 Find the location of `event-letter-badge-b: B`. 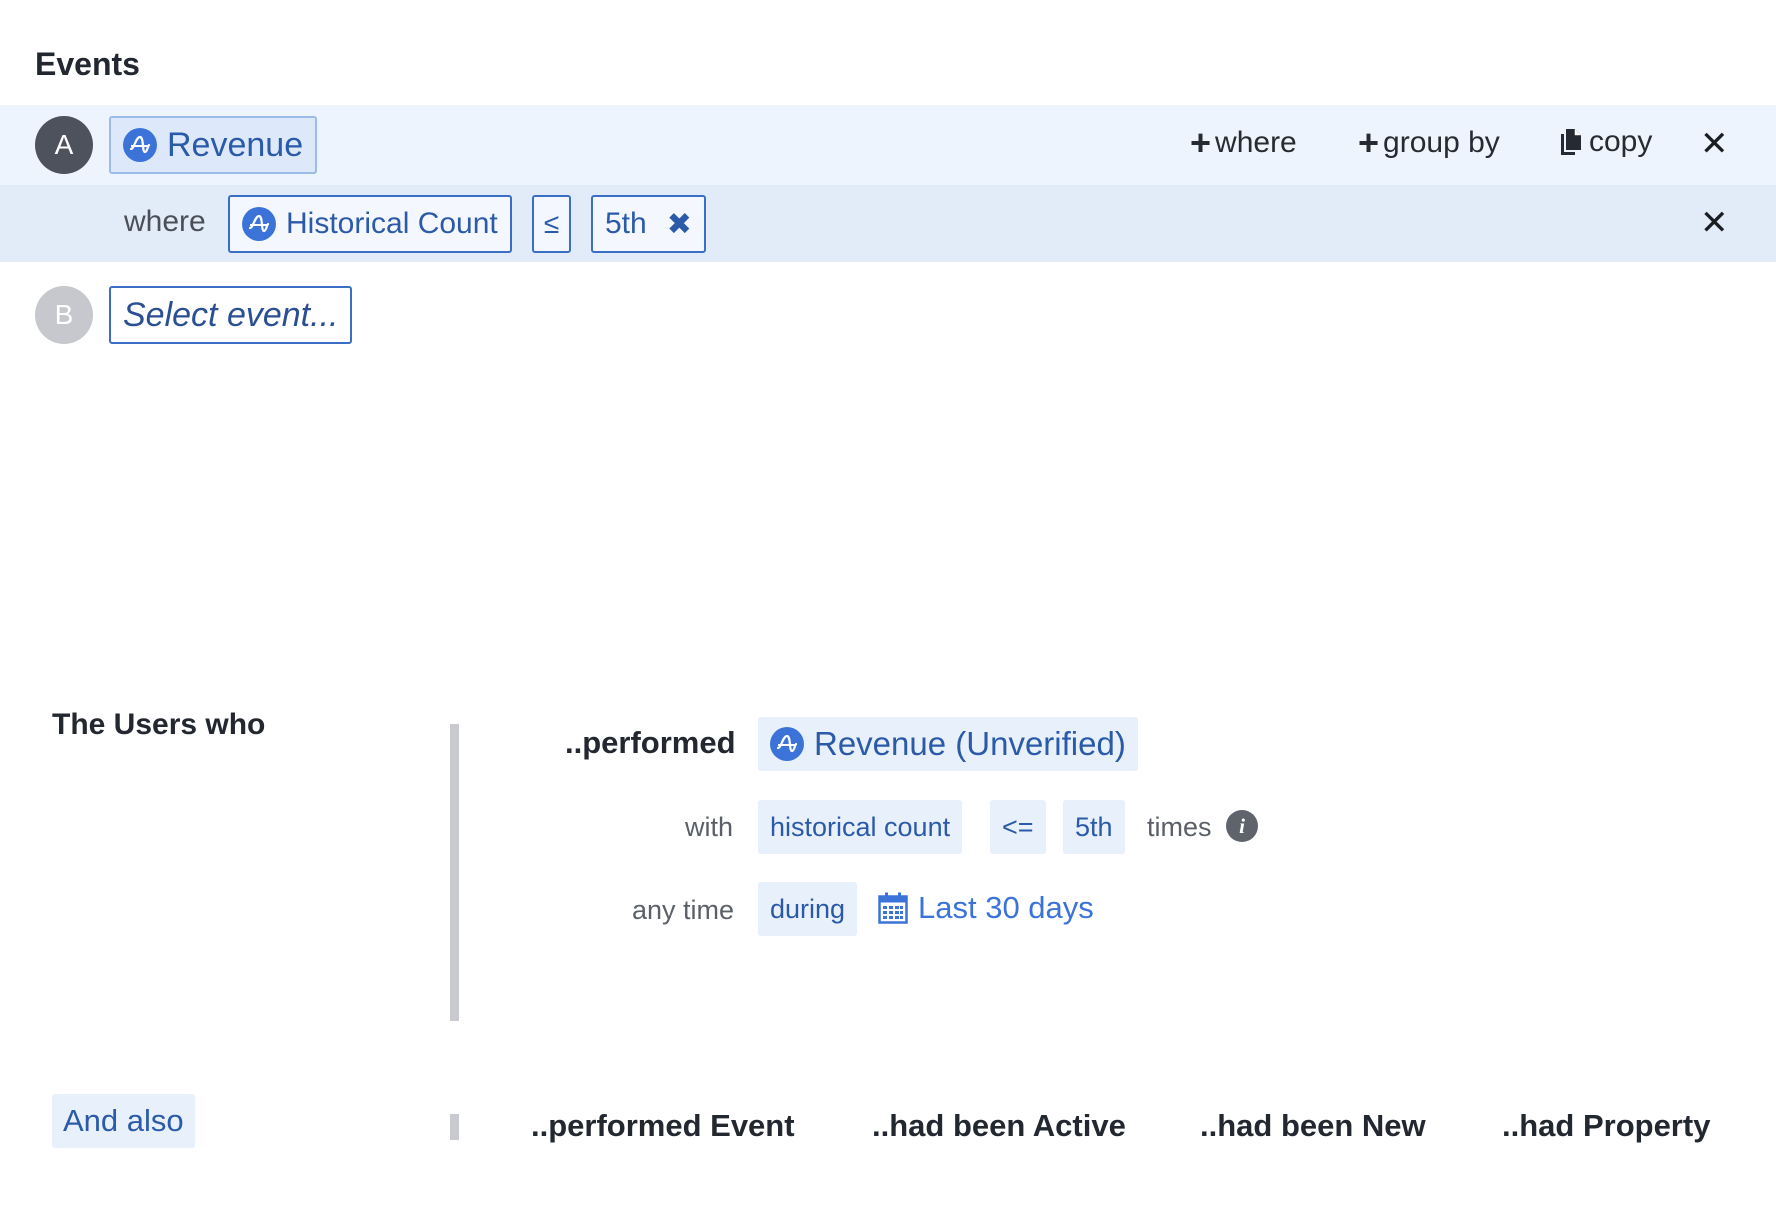

event-letter-badge-b: B is located at coordinates (64, 315).